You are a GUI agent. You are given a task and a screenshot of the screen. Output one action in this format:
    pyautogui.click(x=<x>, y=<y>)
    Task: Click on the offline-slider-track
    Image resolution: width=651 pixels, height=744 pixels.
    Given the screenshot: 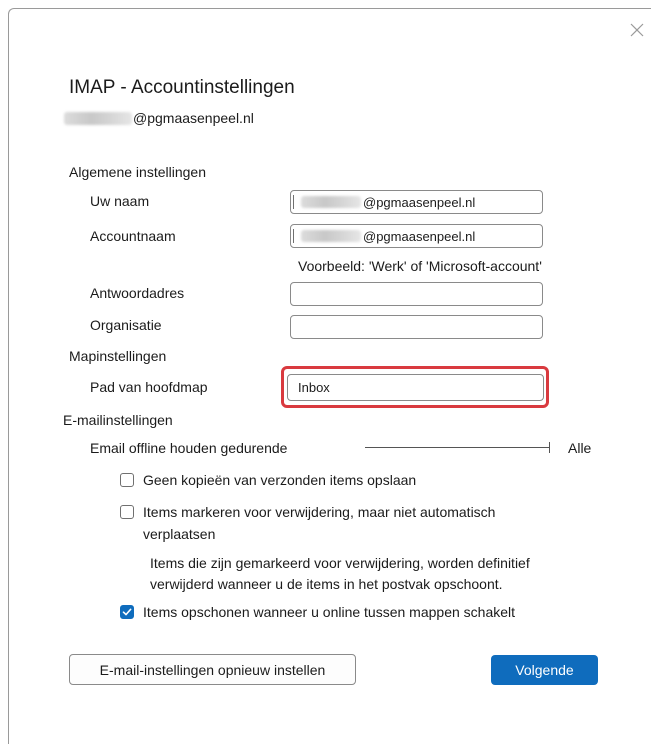 What is the action you would take?
    pyautogui.click(x=457, y=447)
    